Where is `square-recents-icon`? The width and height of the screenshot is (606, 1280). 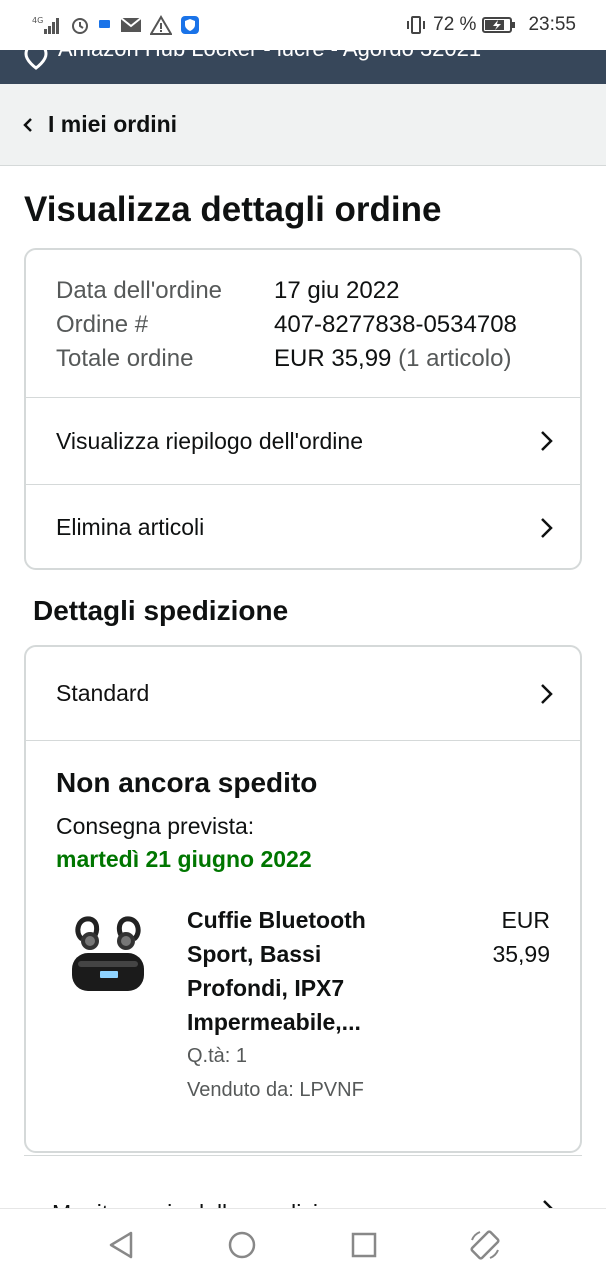
square-recents-icon is located at coordinates (363, 1244).